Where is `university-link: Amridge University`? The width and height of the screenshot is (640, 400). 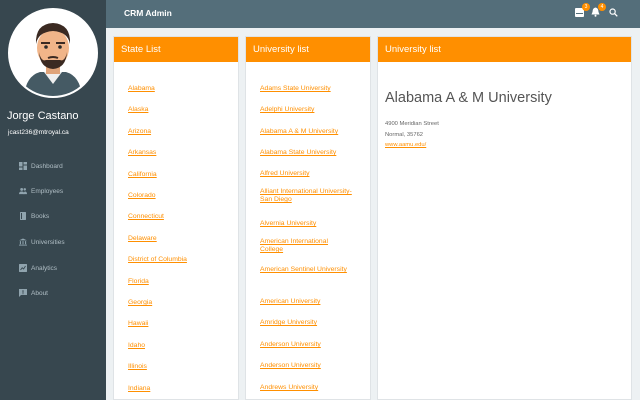 university-link: Amridge University is located at coordinates (288, 323).